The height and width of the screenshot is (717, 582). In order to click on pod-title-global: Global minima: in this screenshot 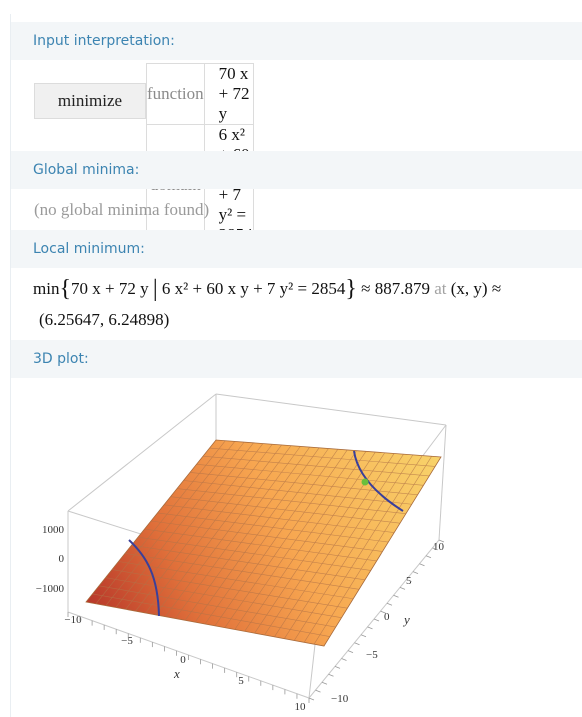, I will do `click(86, 170)`.